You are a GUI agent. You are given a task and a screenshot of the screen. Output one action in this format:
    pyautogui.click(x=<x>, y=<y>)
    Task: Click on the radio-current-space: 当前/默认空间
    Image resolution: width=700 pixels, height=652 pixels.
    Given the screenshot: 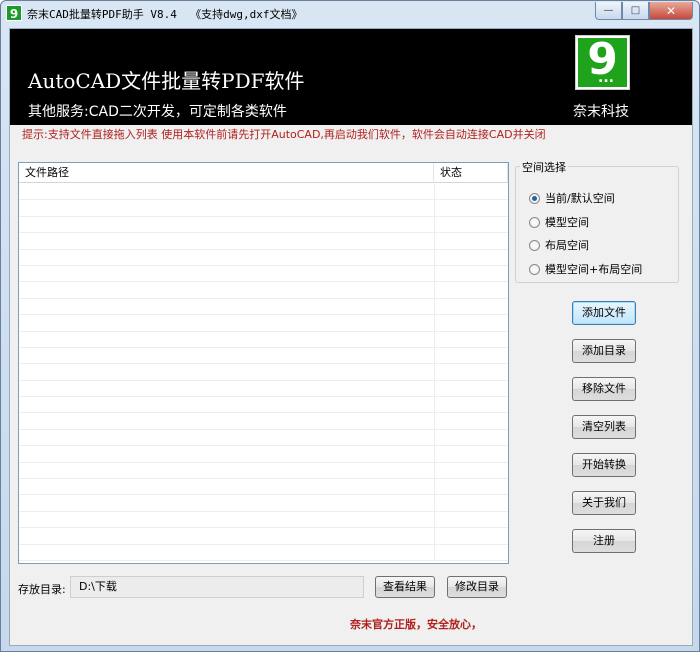 What is the action you would take?
    pyautogui.click(x=572, y=198)
    